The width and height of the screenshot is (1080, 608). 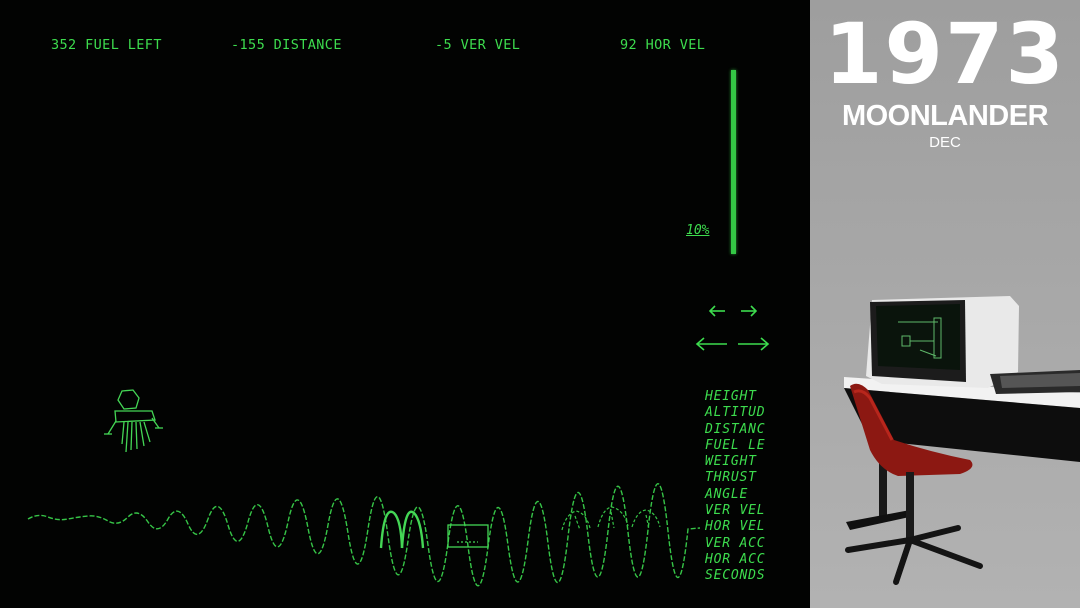 I want to click on menu-item-height: HEIGHT, so click(x=735, y=397).